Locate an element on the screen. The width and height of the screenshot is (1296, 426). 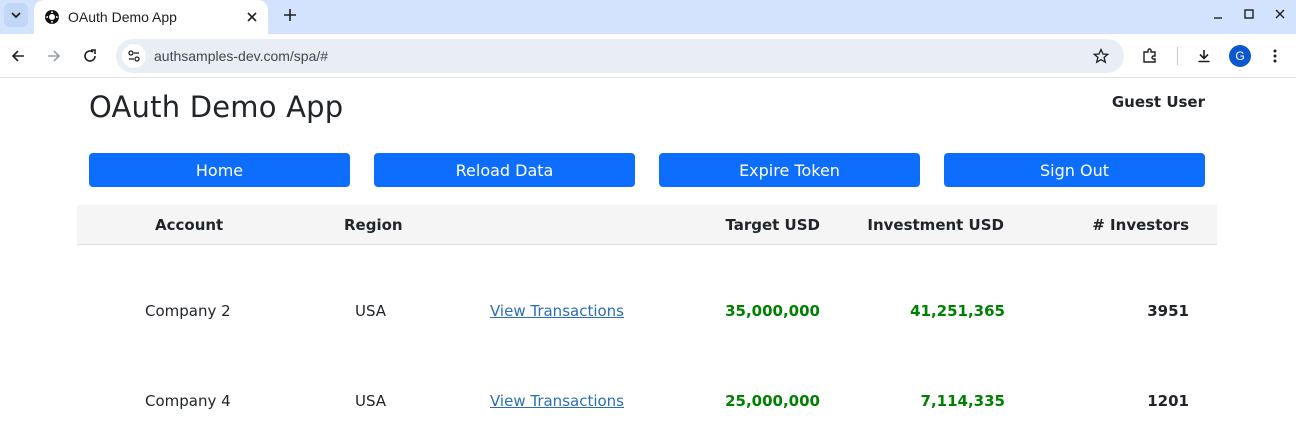
target-cell: 35,000,000 is located at coordinates (772, 311).